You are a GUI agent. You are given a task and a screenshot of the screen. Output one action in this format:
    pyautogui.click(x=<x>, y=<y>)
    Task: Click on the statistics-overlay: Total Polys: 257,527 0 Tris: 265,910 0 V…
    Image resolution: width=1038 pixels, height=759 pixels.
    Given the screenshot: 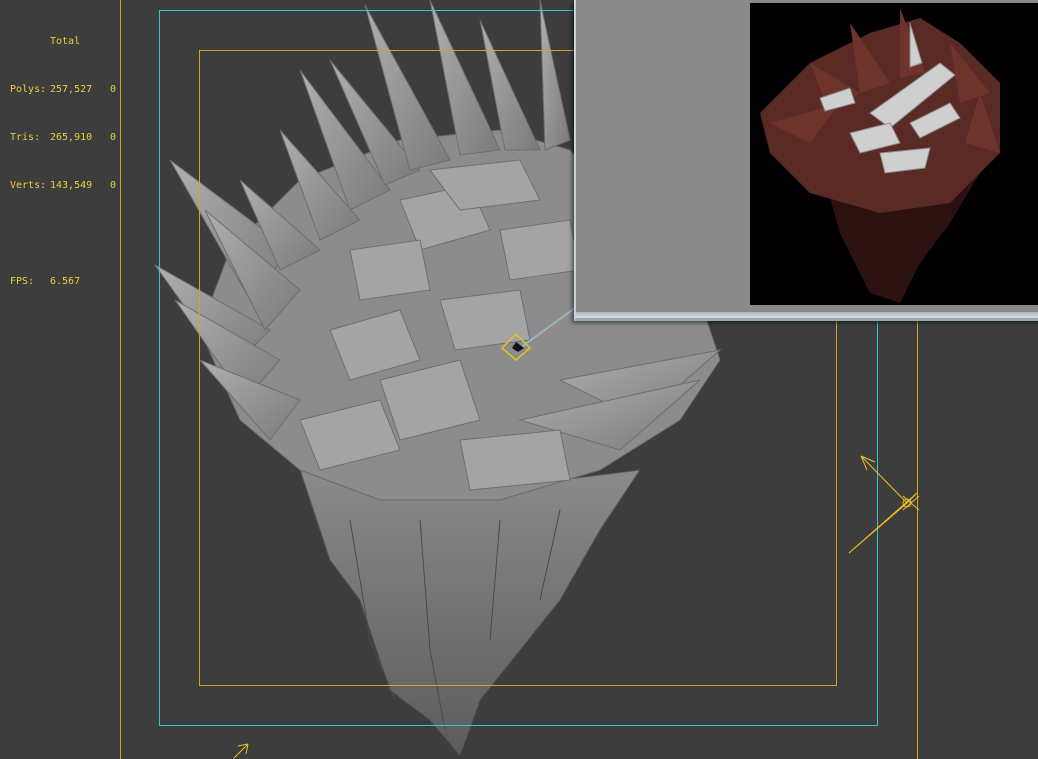 What is the action you would take?
    pyautogui.click(x=66, y=162)
    